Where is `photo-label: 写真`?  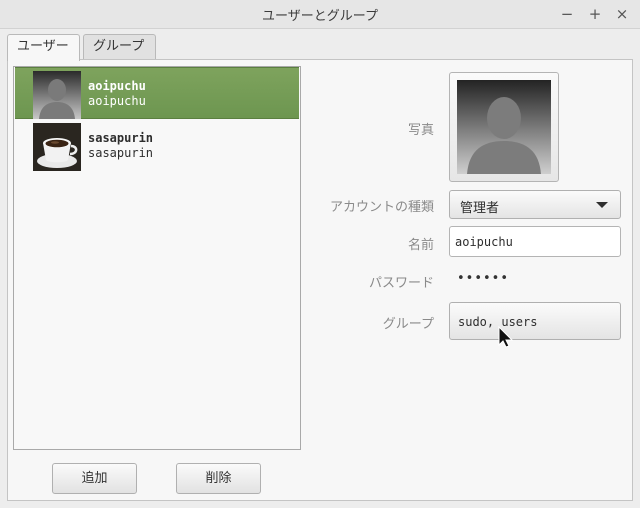 photo-label: 写真 is located at coordinates (420, 130).